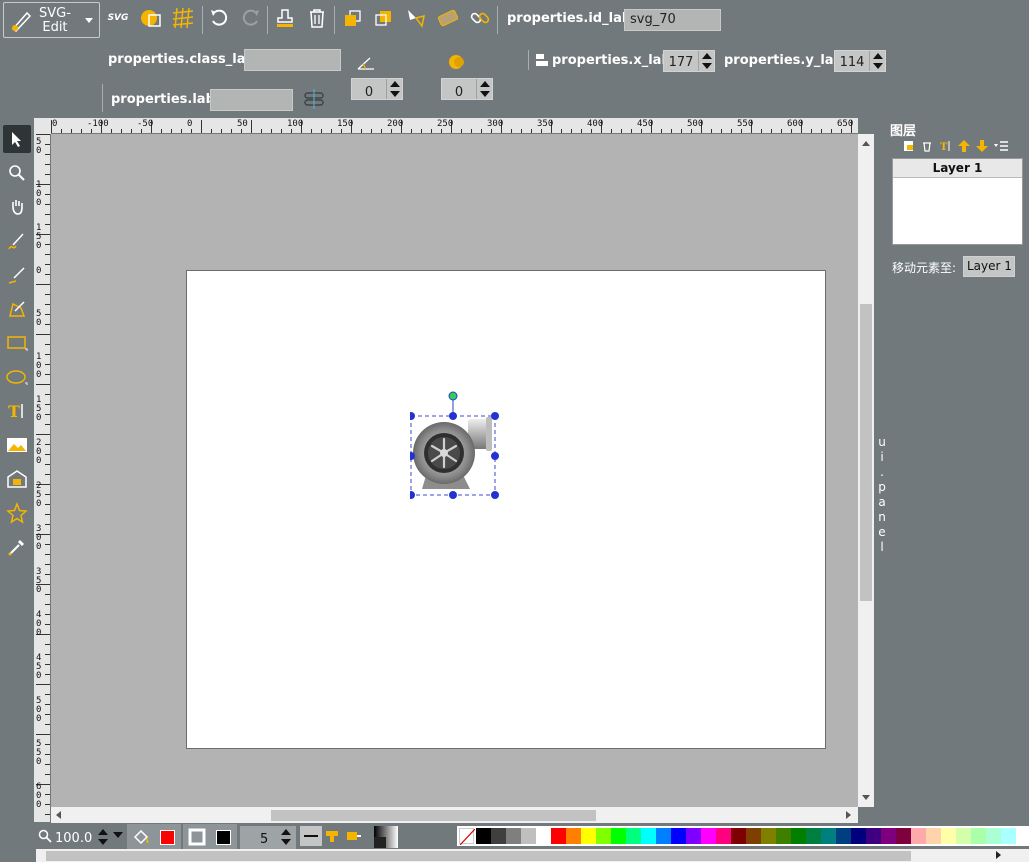 The image size is (1029, 862). Describe the element at coordinates (17, 547) in the screenshot. I see `eyedropper-tool` at that location.